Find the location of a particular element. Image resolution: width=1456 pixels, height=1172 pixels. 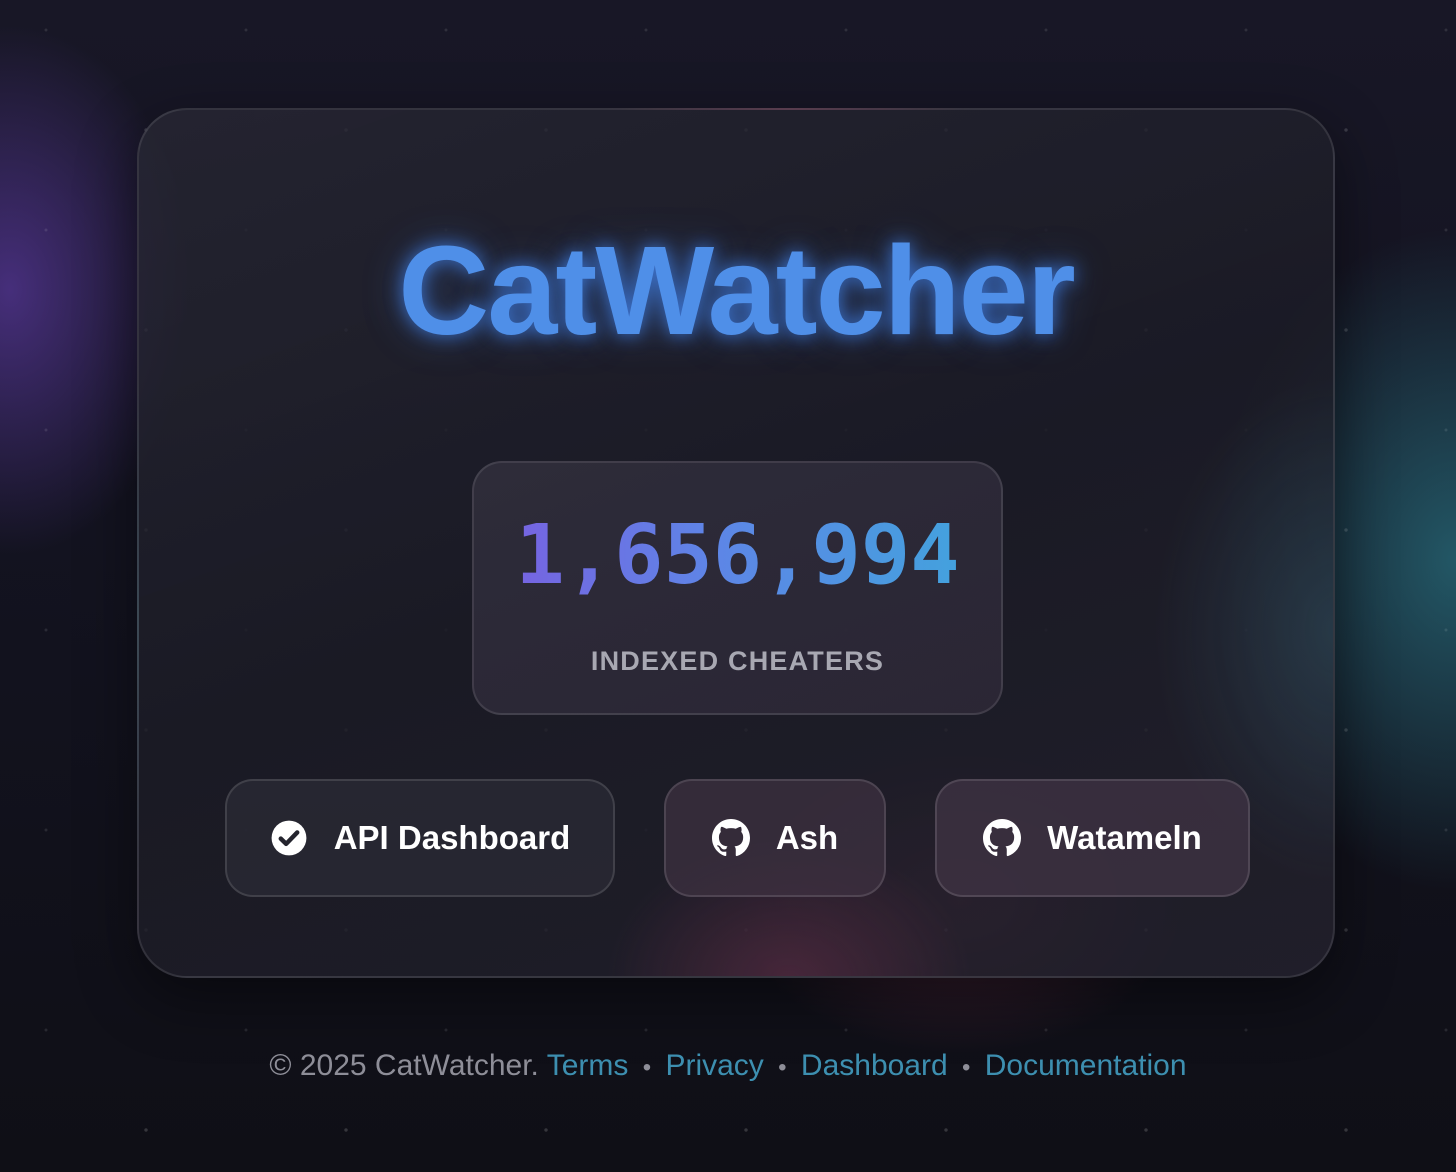

stat-box: 1,656,994 INDEXED CHEATERS is located at coordinates (737, 588).